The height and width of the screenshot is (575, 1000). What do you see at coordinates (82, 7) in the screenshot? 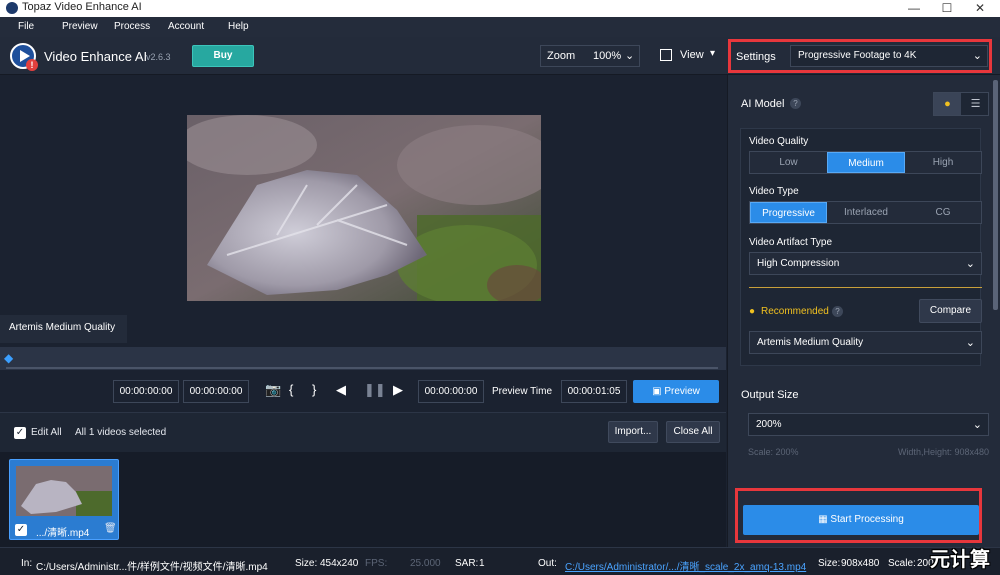
I see `window-title: Topaz Video Enhance AI` at bounding box center [82, 7].